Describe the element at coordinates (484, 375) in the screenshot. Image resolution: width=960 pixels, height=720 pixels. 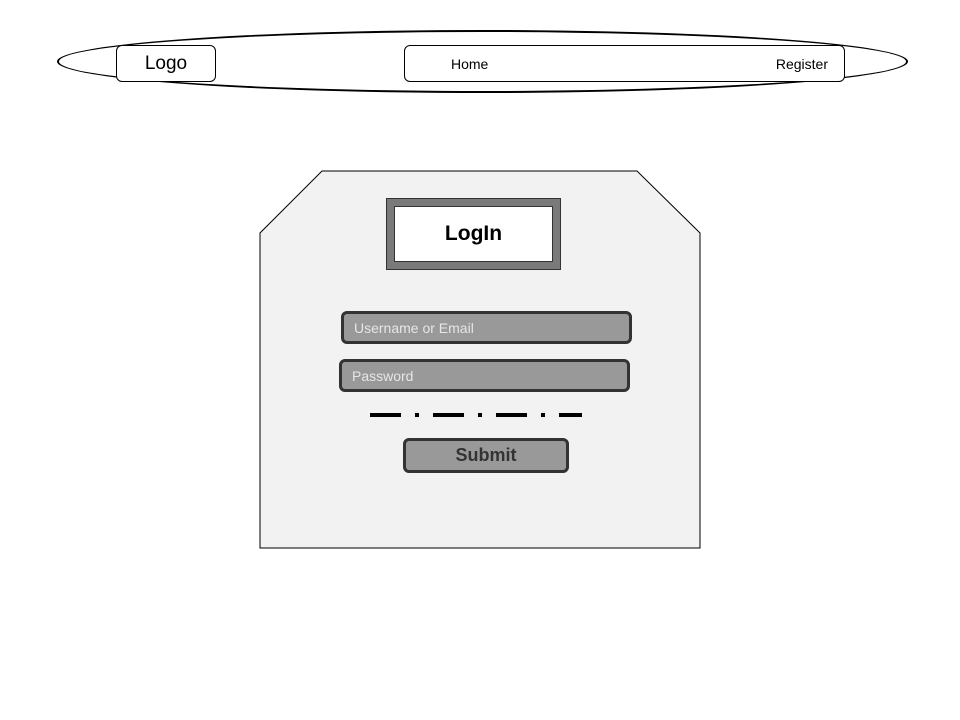
I see `password-input: Password` at that location.